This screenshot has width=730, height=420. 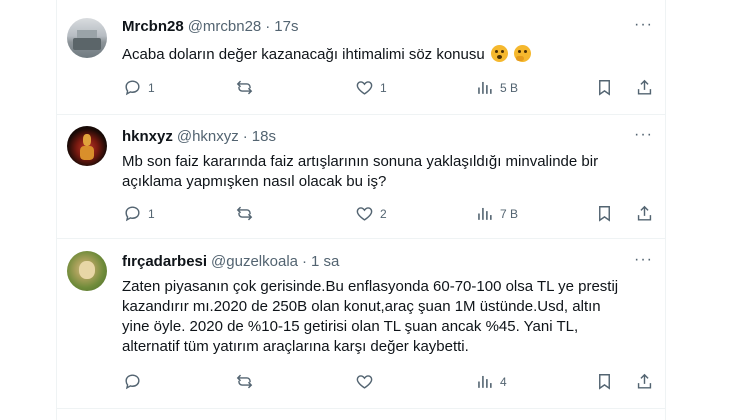 I want to click on like-button: 2, so click(x=371, y=213).